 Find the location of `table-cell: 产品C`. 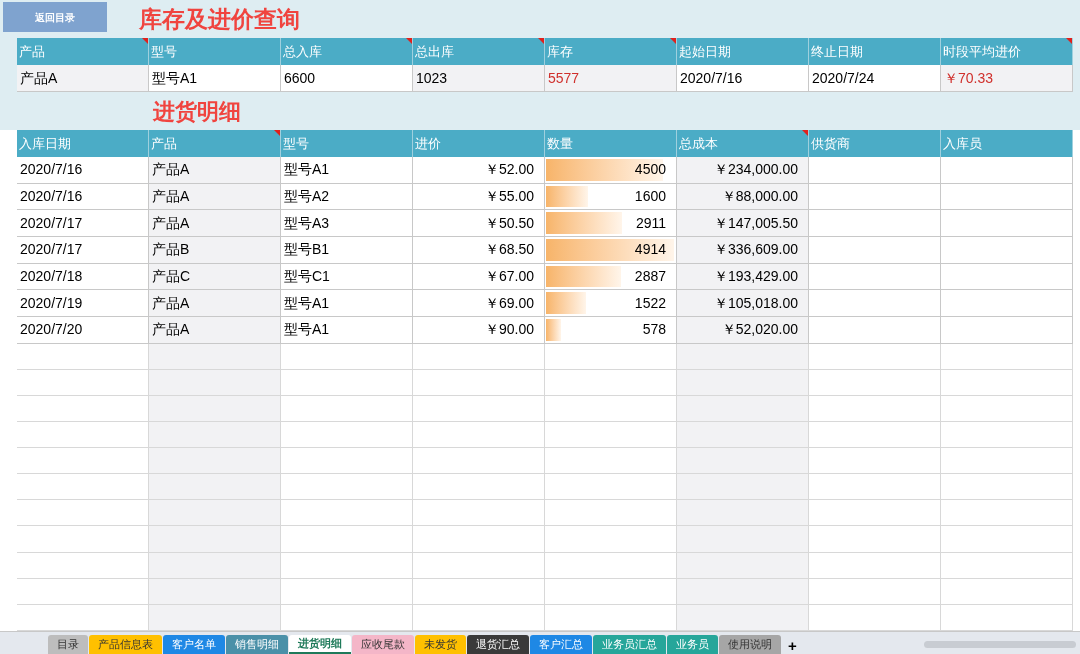

table-cell: 产品C is located at coordinates (215, 277).